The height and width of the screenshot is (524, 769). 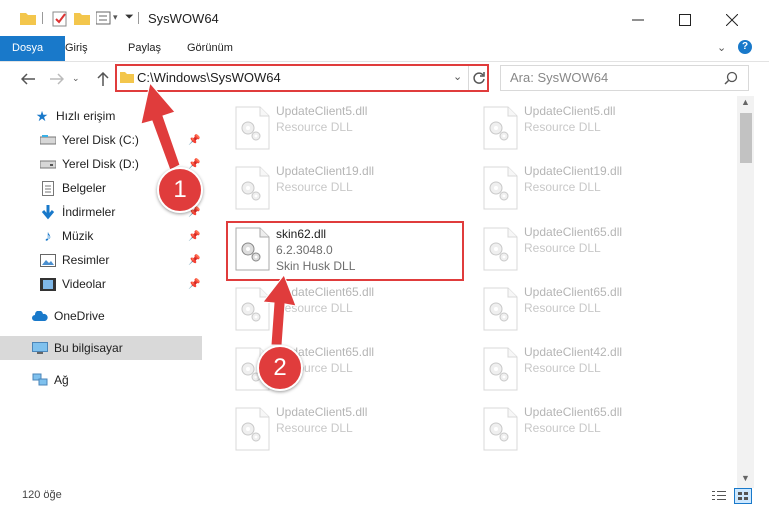 I want to click on tiles-view-icon, so click(x=743, y=496).